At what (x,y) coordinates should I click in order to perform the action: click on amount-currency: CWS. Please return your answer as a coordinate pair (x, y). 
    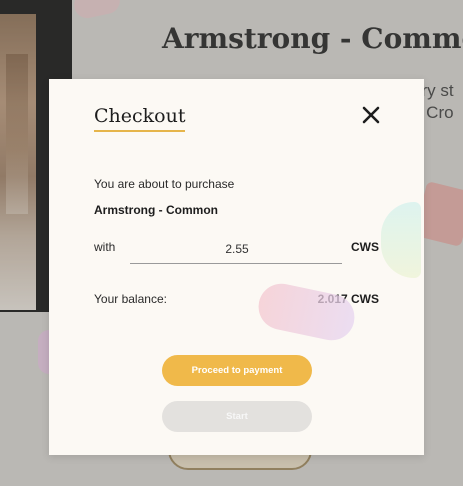
    Looking at the image, I should click on (365, 247).